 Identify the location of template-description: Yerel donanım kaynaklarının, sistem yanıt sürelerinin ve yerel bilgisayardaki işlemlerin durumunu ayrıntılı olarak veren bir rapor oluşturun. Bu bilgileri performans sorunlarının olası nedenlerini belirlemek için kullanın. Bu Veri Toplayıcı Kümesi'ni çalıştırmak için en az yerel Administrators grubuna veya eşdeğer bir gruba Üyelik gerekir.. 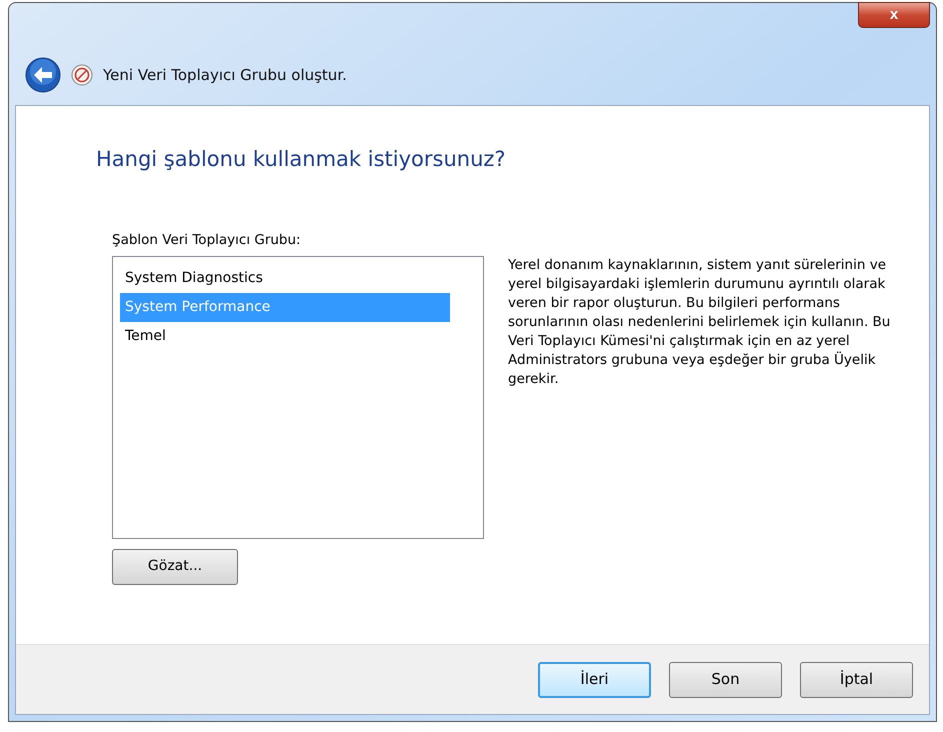
(700, 322).